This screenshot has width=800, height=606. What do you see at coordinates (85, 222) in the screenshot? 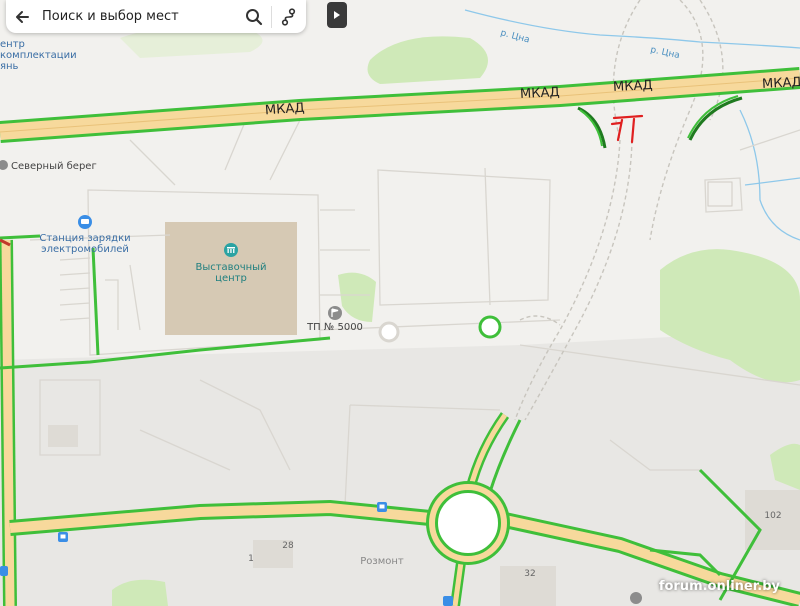
I see `ev-station-icon` at bounding box center [85, 222].